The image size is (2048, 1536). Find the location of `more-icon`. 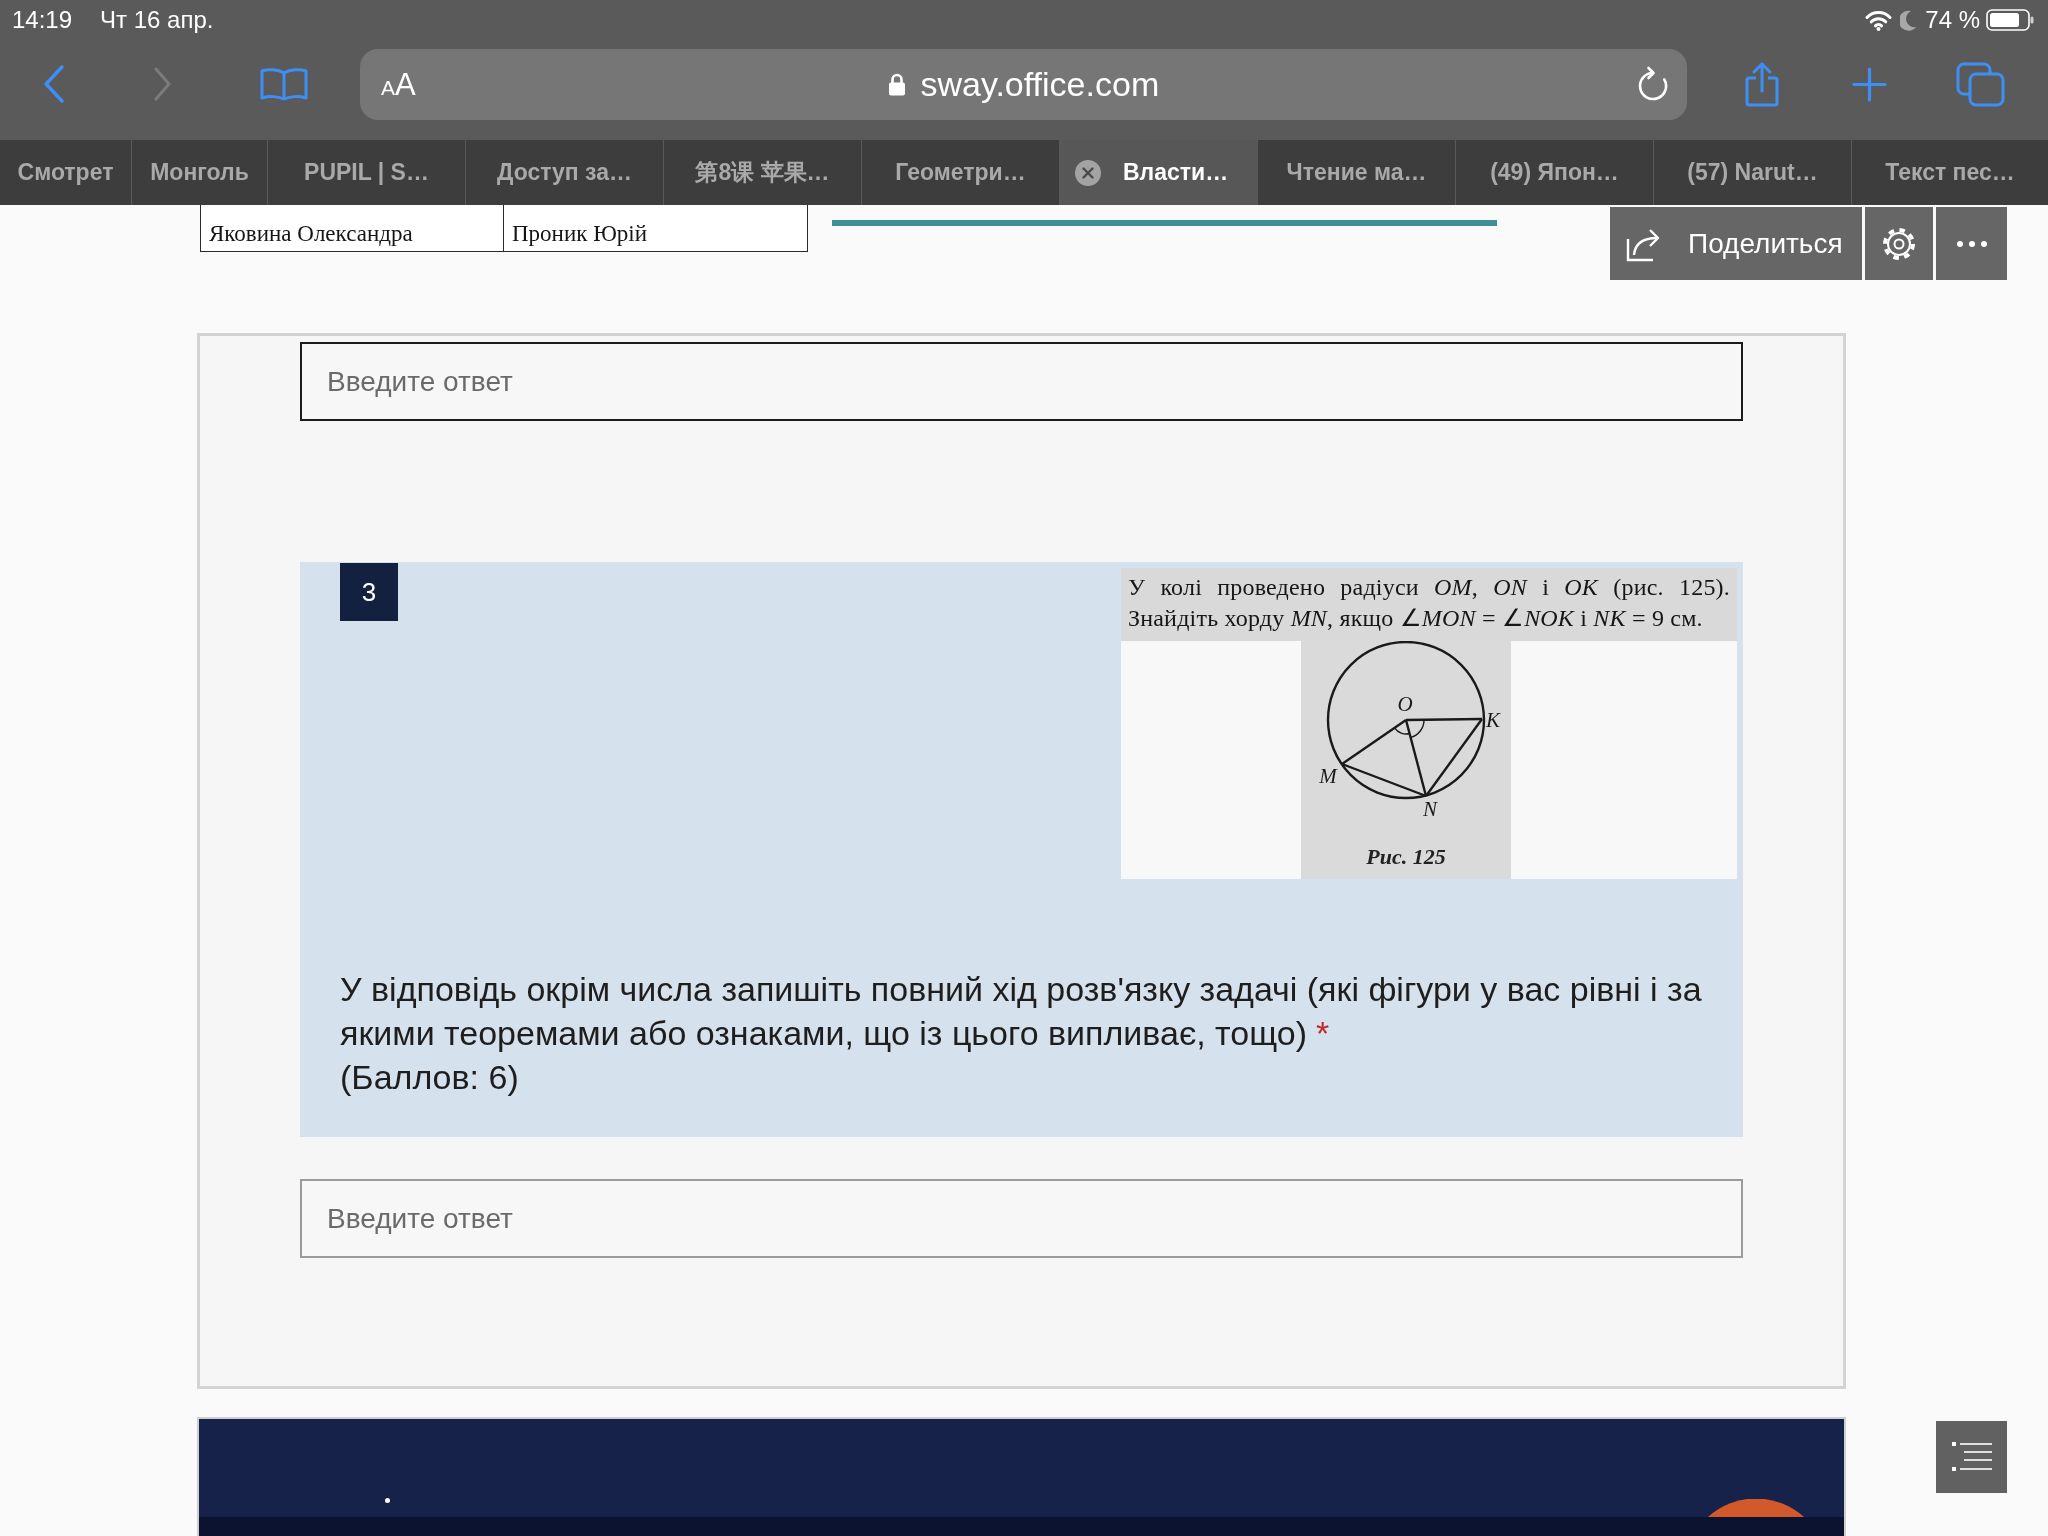

more-icon is located at coordinates (1971, 243).